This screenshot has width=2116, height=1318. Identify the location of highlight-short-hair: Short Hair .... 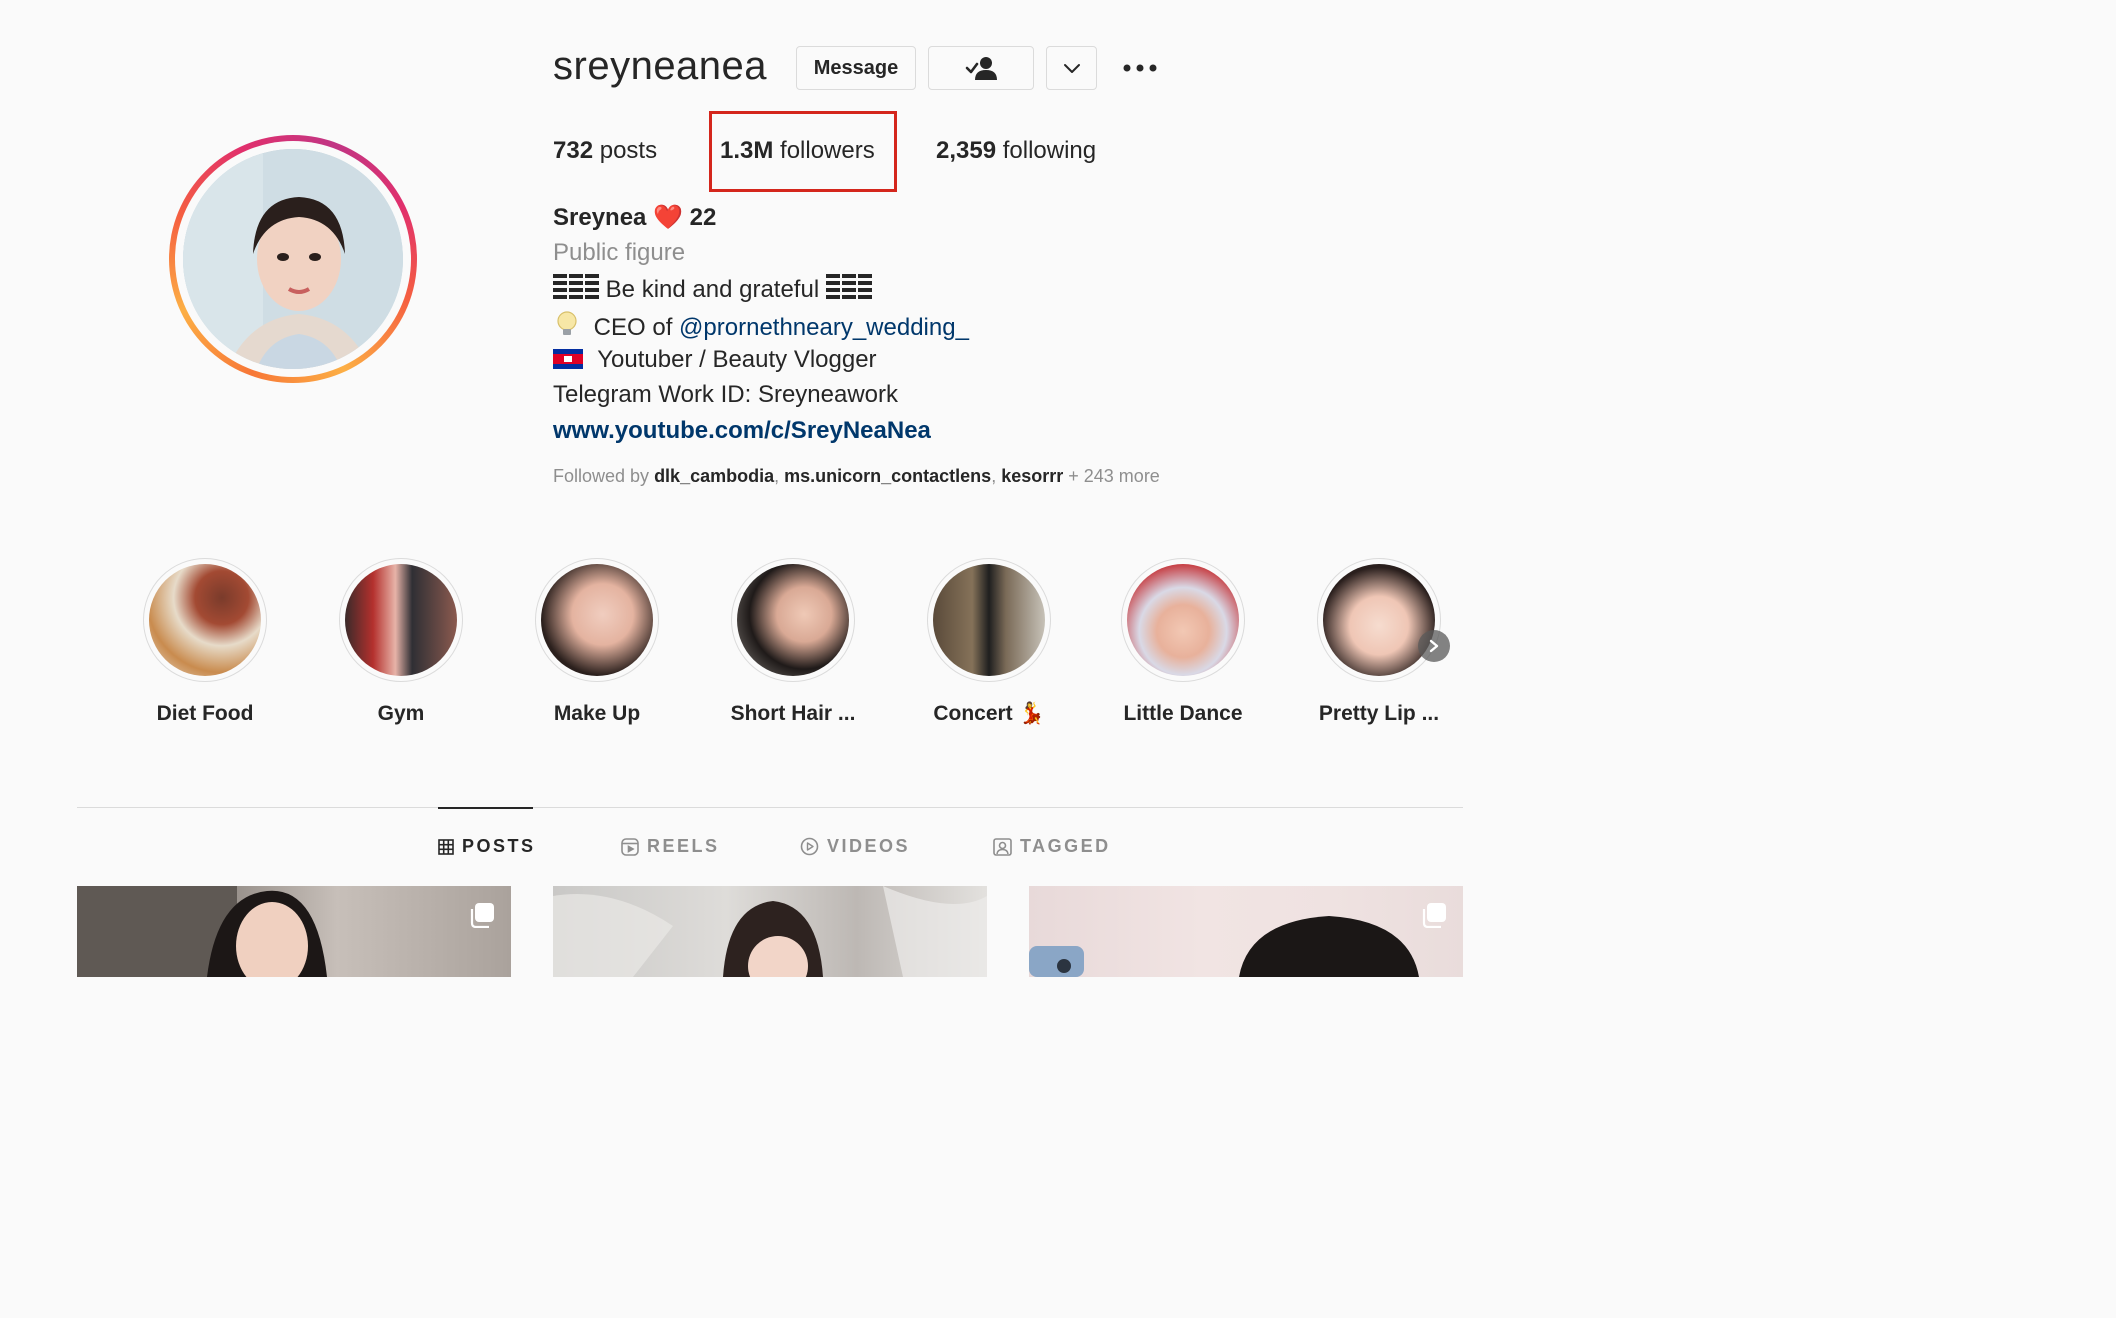
(793, 642).